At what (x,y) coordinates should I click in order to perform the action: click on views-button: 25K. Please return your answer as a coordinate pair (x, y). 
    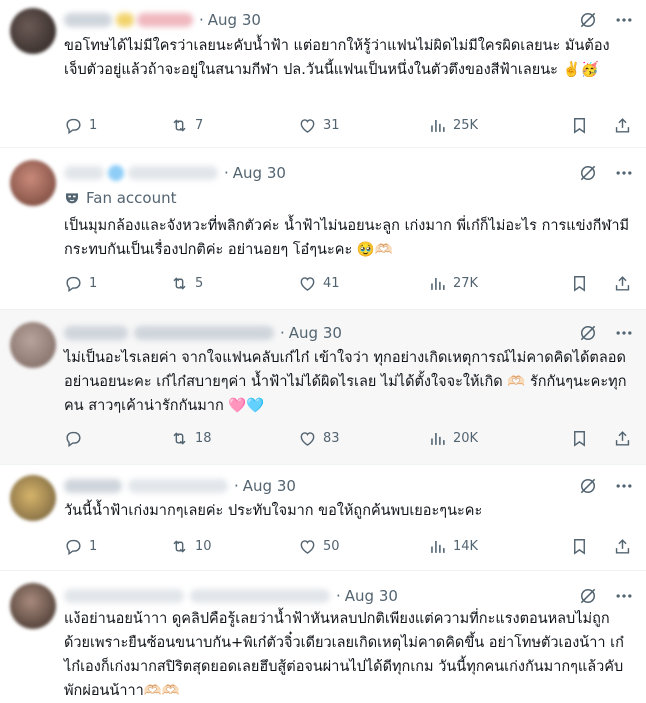
    Looking at the image, I should click on (493, 125).